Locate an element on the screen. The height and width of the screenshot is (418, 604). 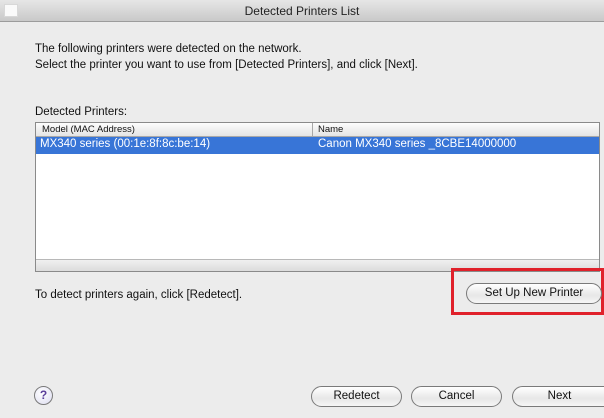
column-header-model: Model (MAC Address) is located at coordinates (88, 129).